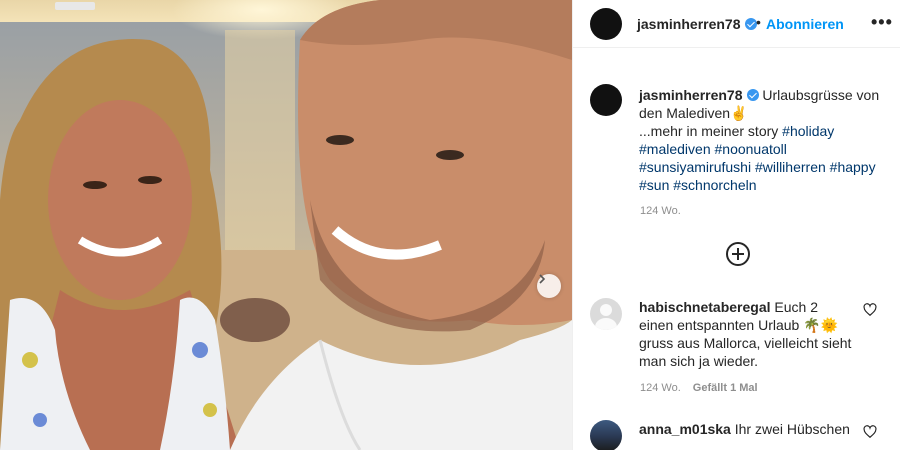 This screenshot has width=900, height=450. I want to click on hashtag-link: #happy, so click(853, 167).